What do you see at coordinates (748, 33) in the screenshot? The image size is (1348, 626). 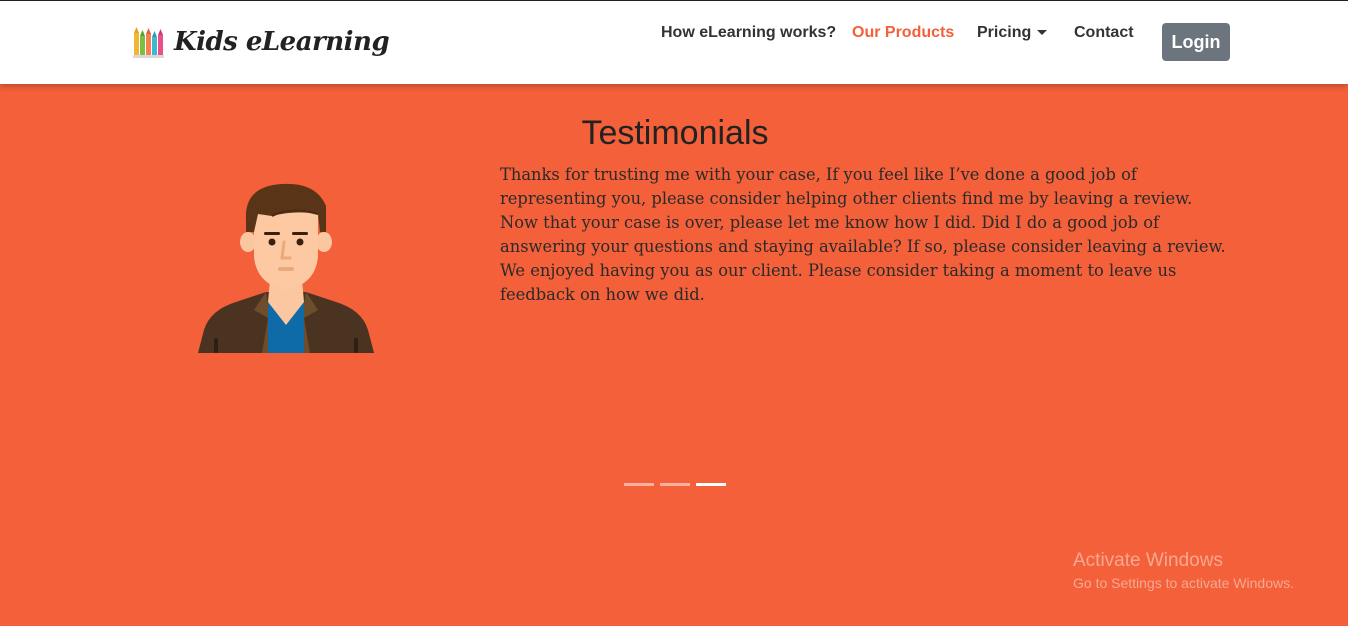 I see `nav-how-it-works: How eLearning works?` at bounding box center [748, 33].